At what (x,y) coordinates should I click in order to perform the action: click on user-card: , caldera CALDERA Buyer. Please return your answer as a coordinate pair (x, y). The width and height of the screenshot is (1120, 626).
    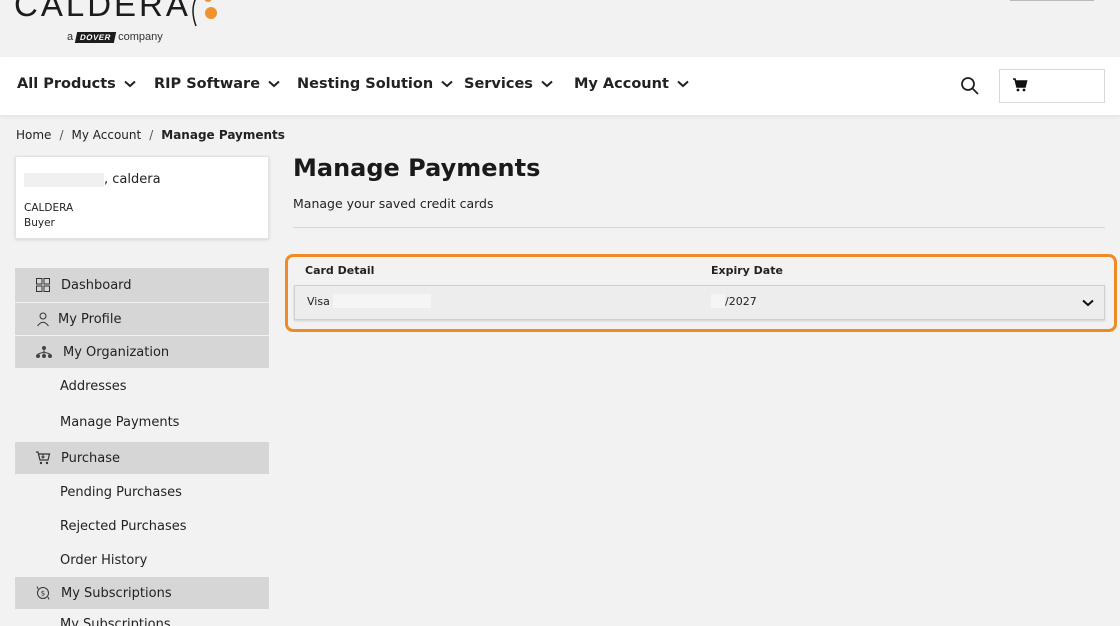
    Looking at the image, I should click on (142, 197).